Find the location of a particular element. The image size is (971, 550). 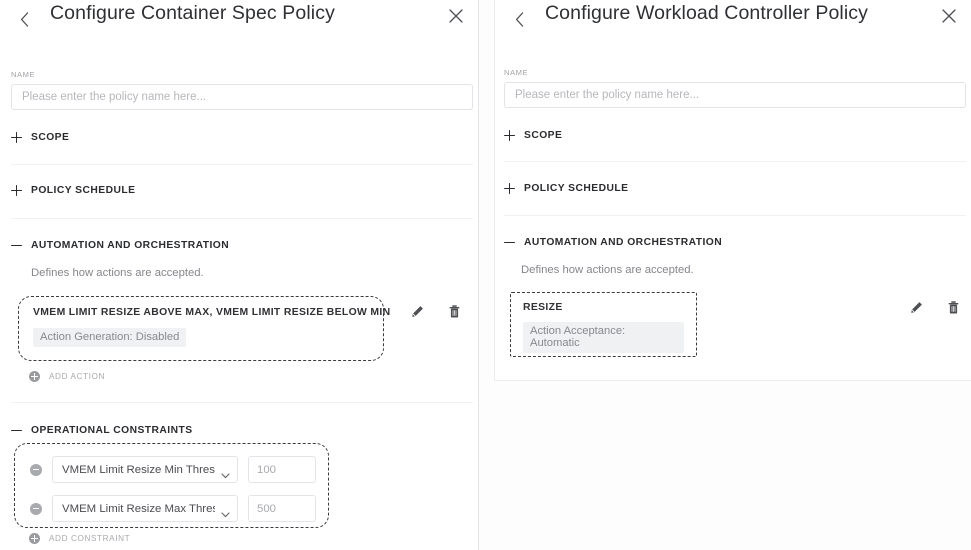

action-card-row: RESIZE Action Acceptance: Automatic is located at coordinates (737, 324).